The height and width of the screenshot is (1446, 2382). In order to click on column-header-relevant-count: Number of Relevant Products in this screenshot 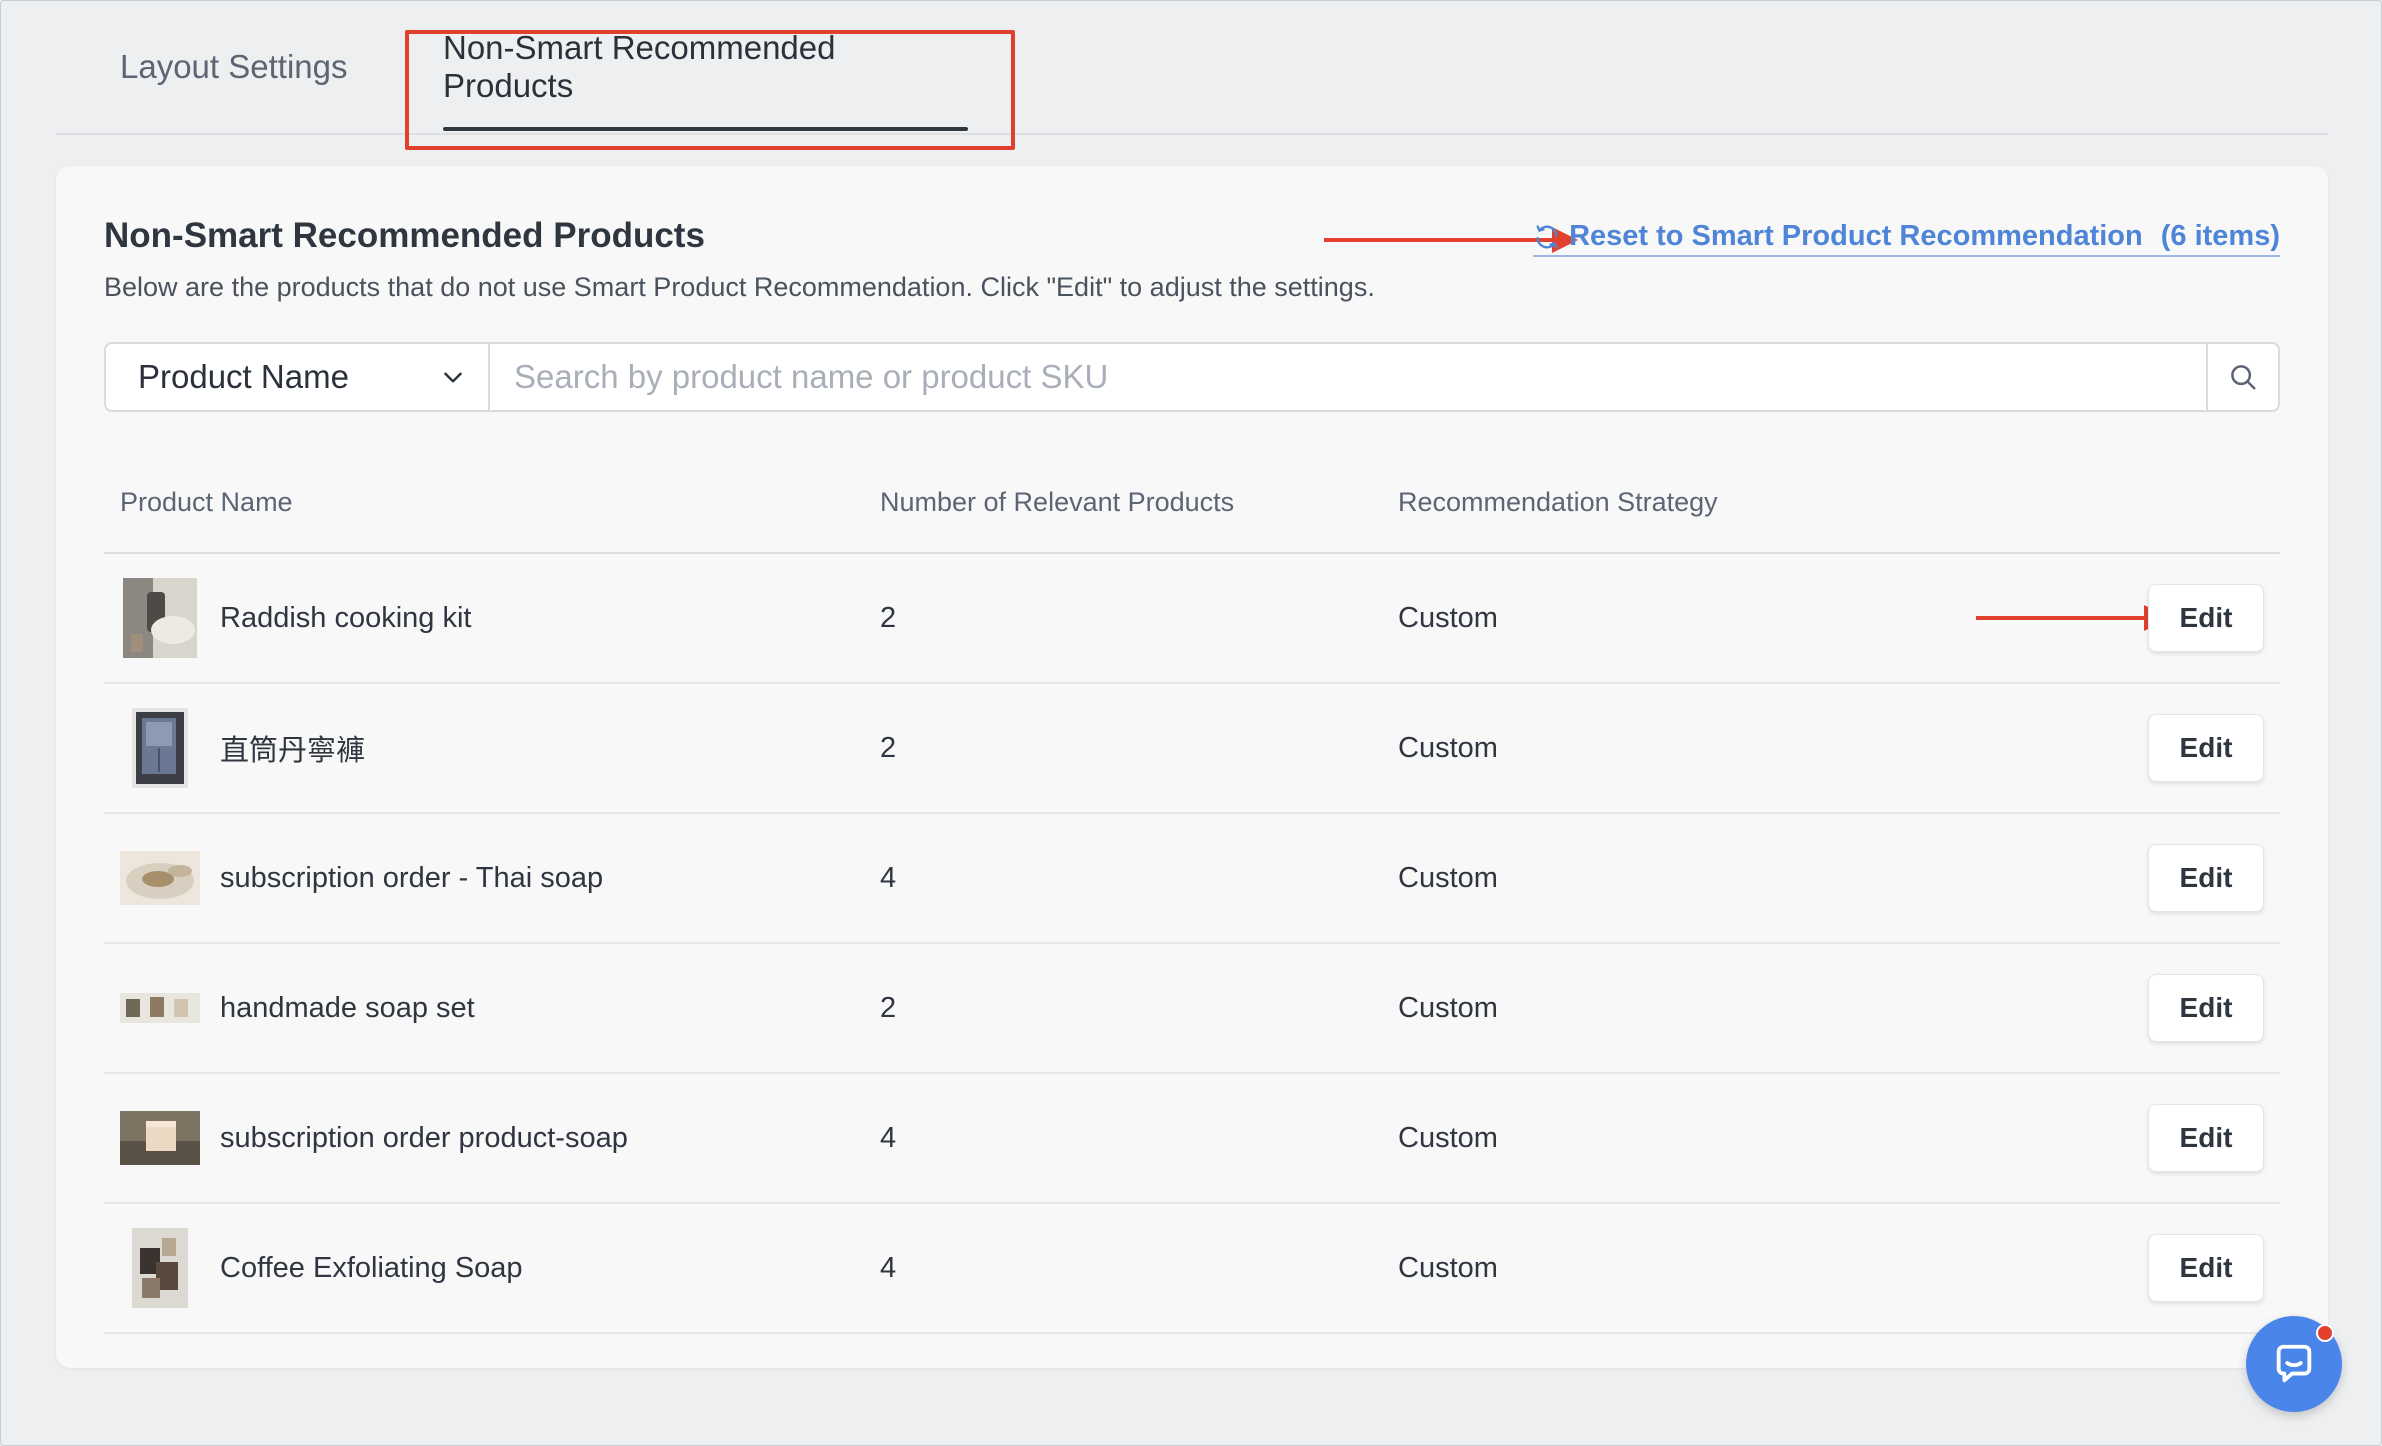, I will do `click(1057, 501)`.